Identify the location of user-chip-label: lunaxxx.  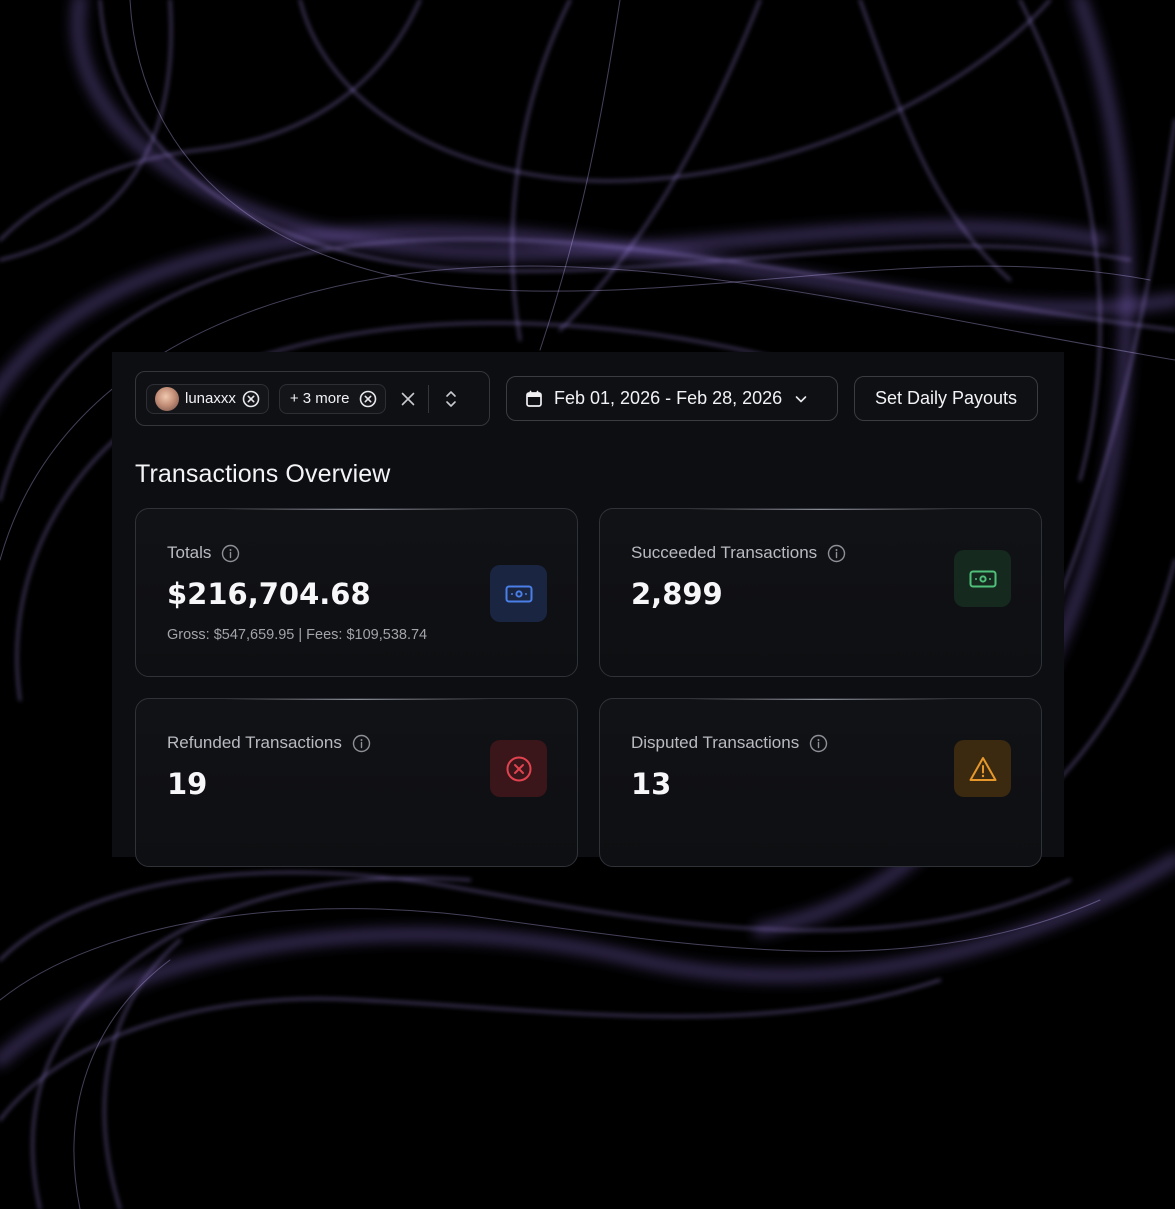
(210, 398).